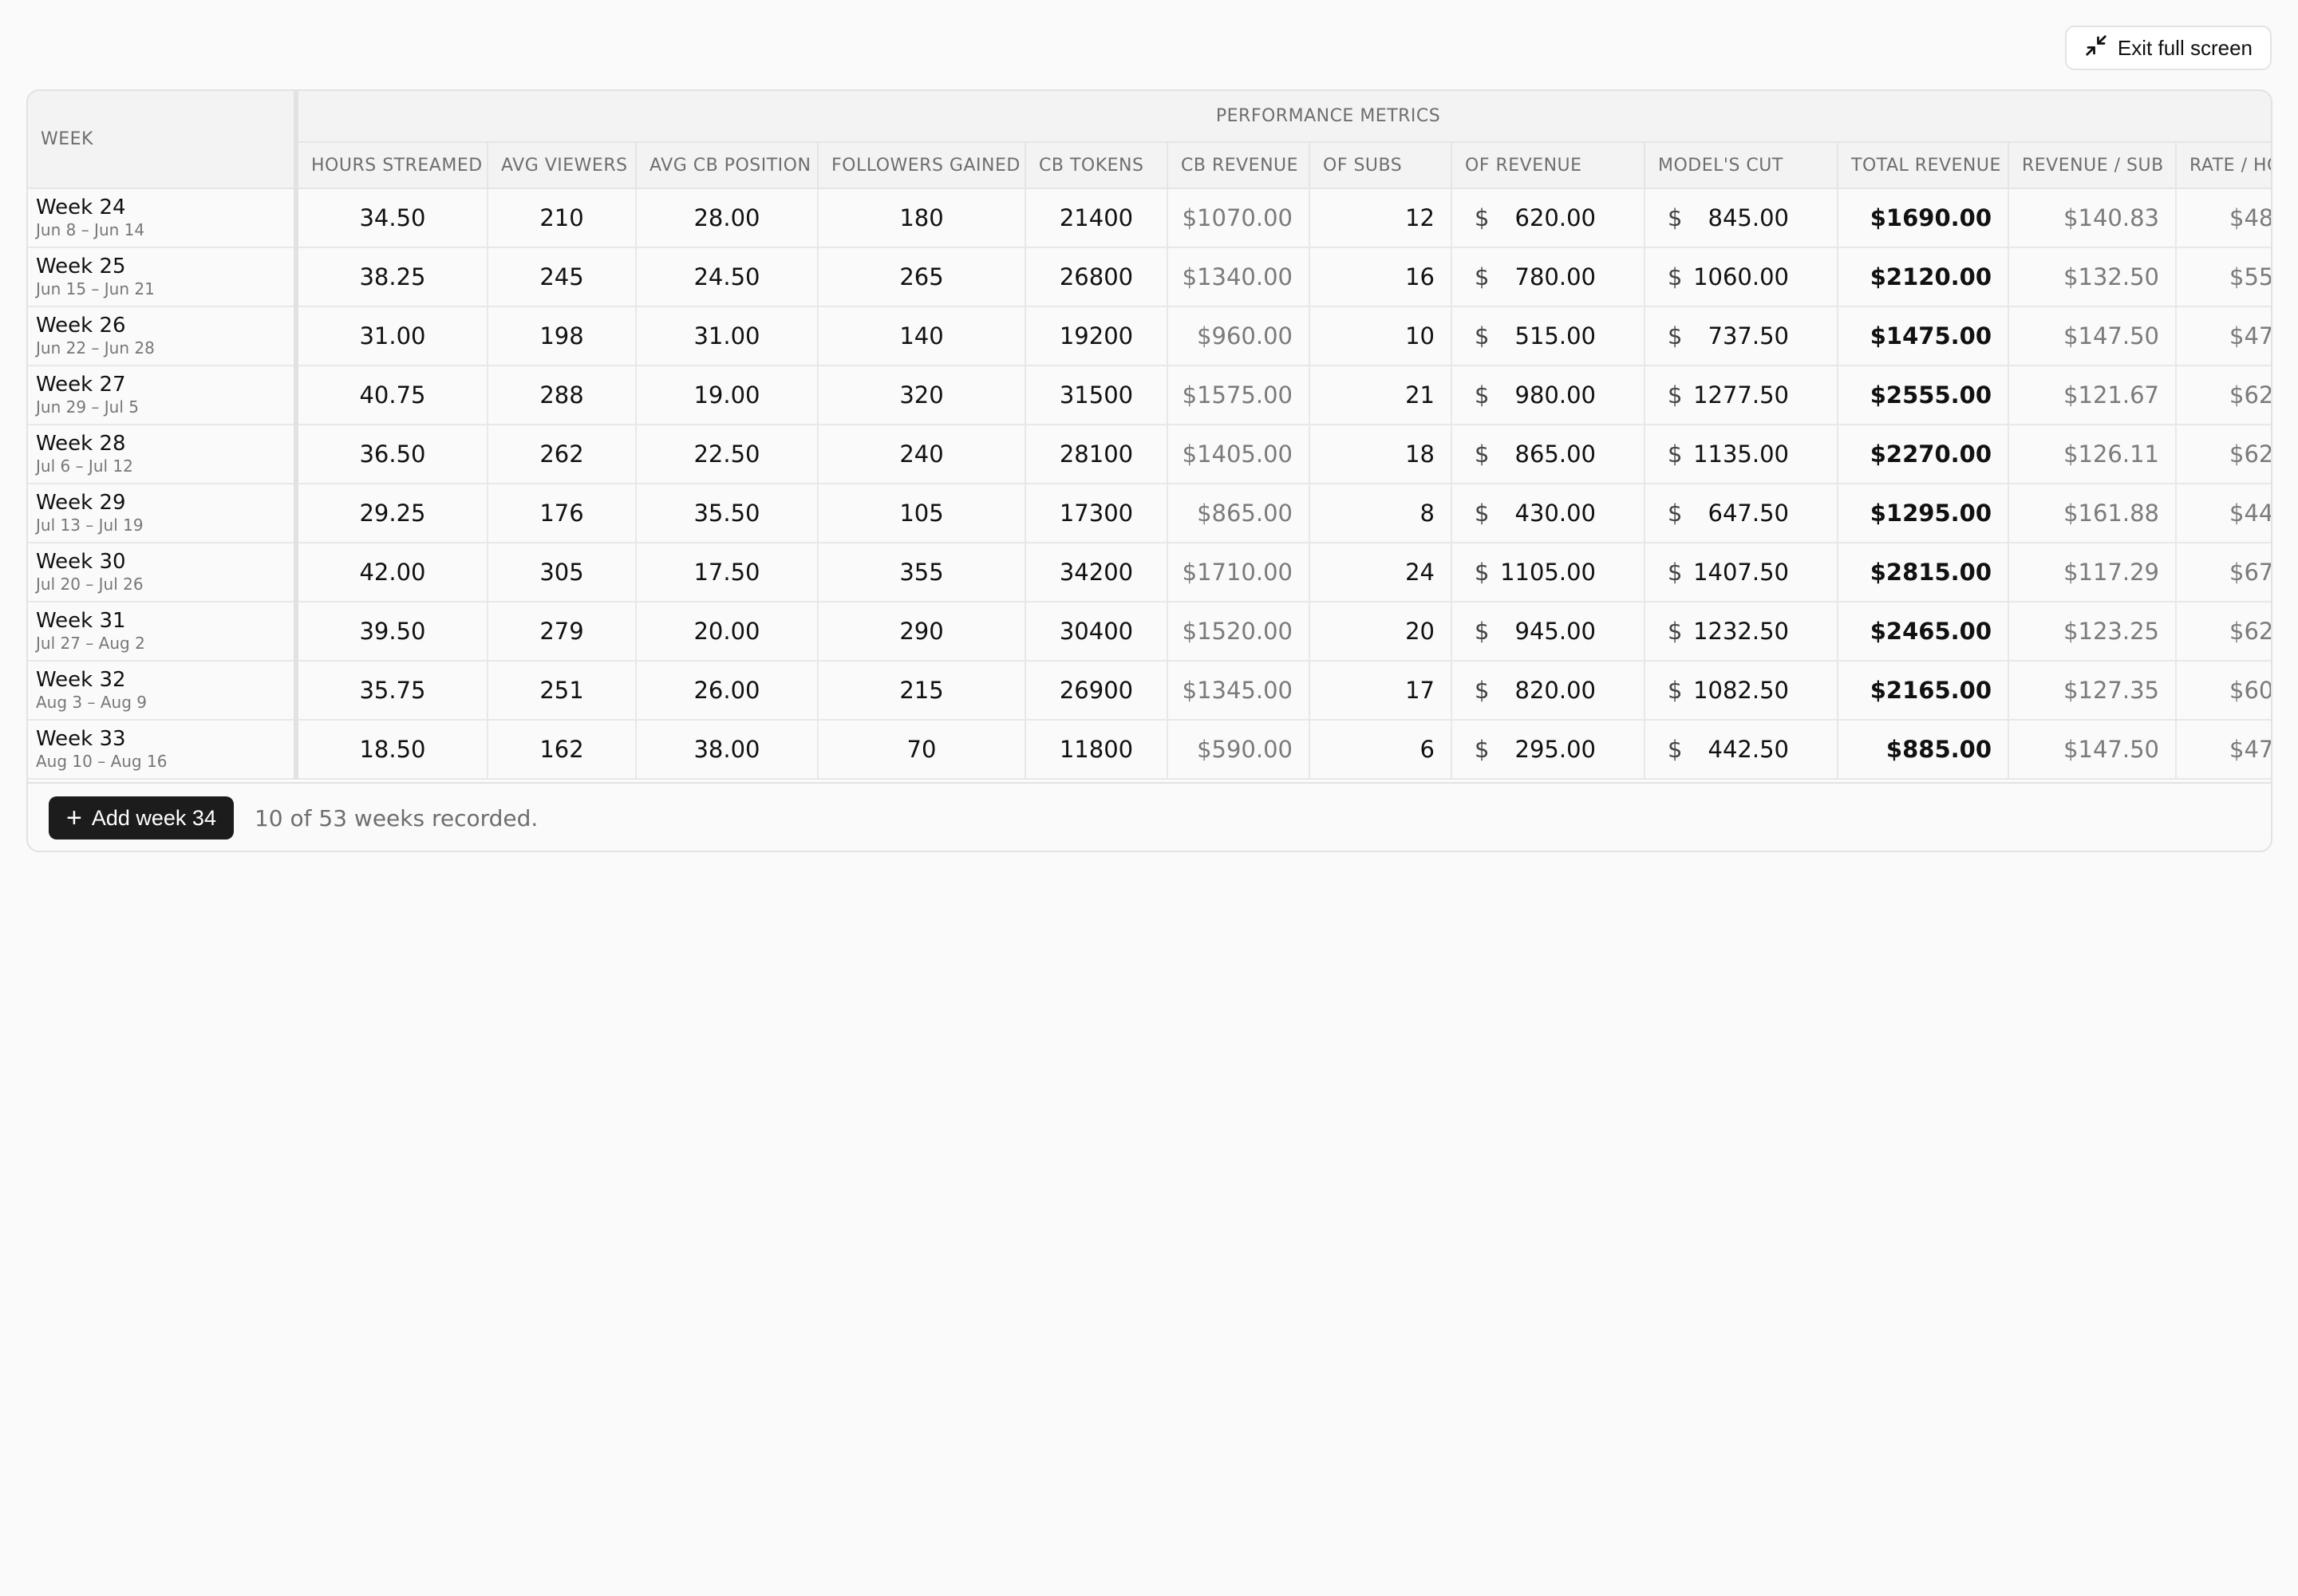 This screenshot has width=2298, height=1596. What do you see at coordinates (2224, 336) in the screenshot?
I see `rate-per-hour-cell: $47` at bounding box center [2224, 336].